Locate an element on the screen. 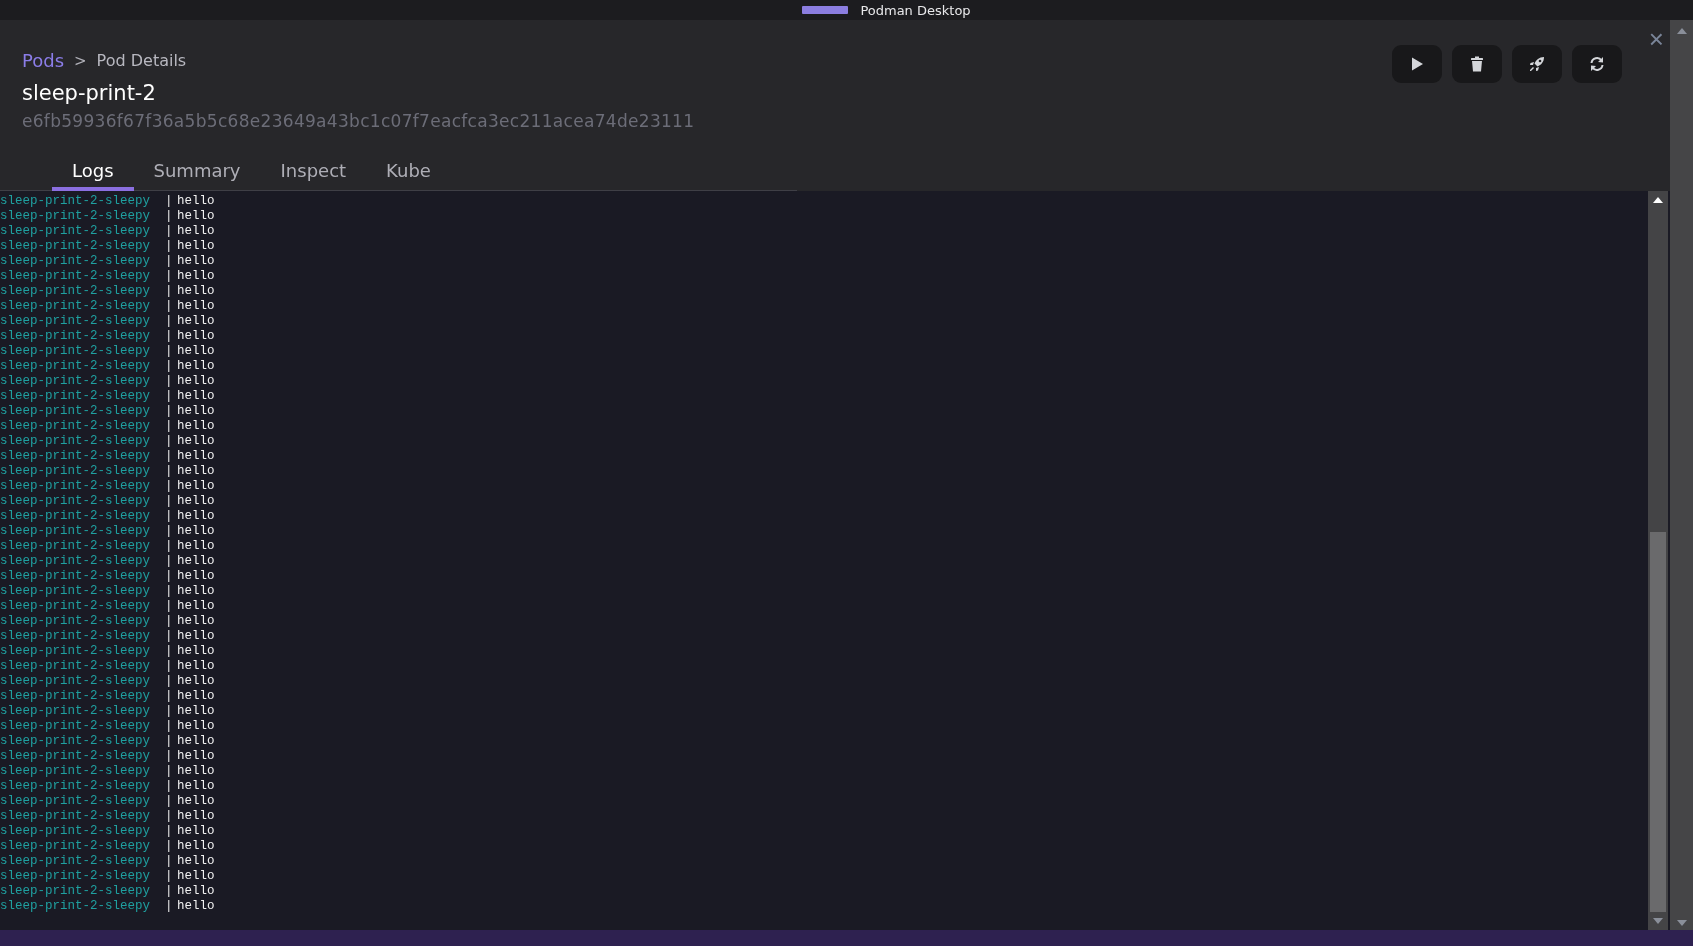 This screenshot has height=946, width=1693. tab: Kube is located at coordinates (408, 175).